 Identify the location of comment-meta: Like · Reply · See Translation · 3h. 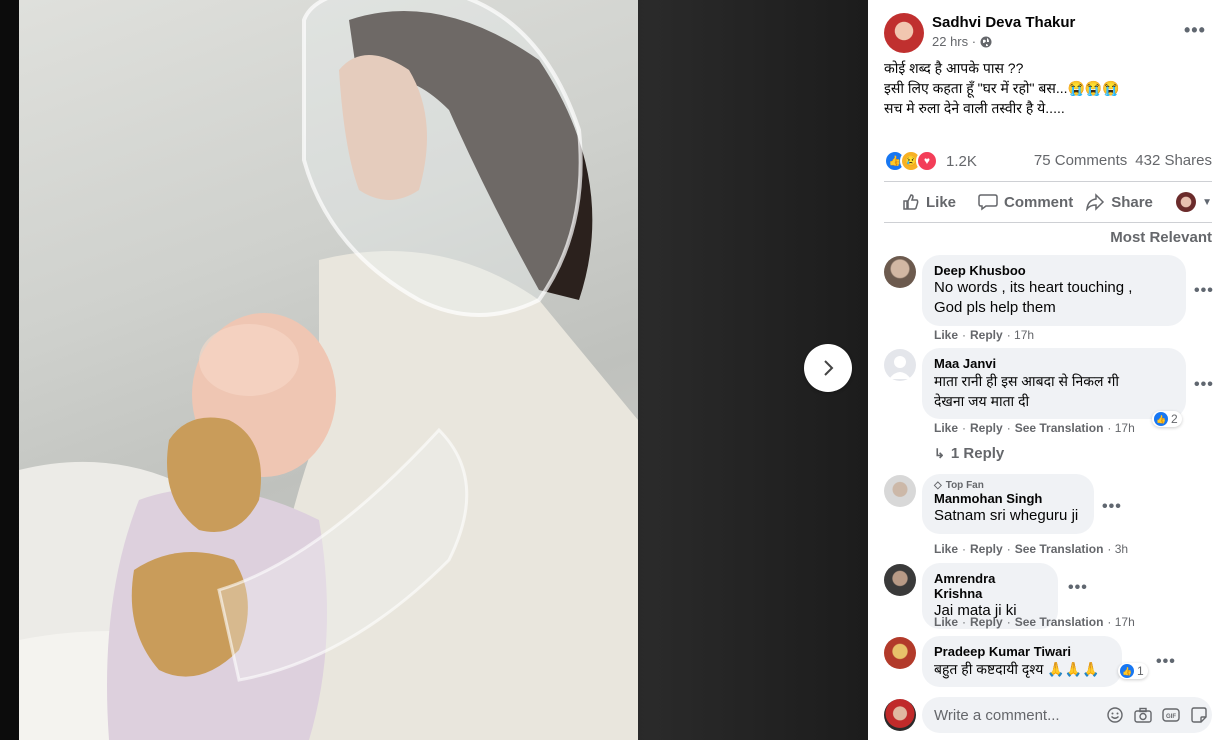
(1031, 549).